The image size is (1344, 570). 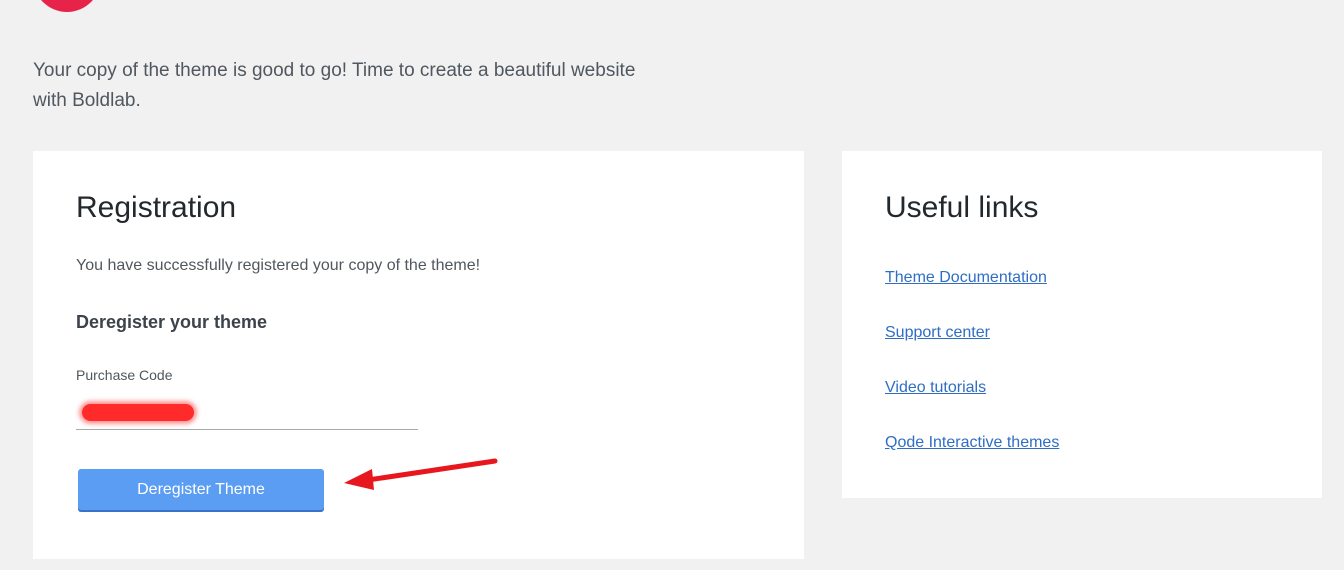 What do you see at coordinates (156, 207) in the screenshot?
I see `registration-title: Registration` at bounding box center [156, 207].